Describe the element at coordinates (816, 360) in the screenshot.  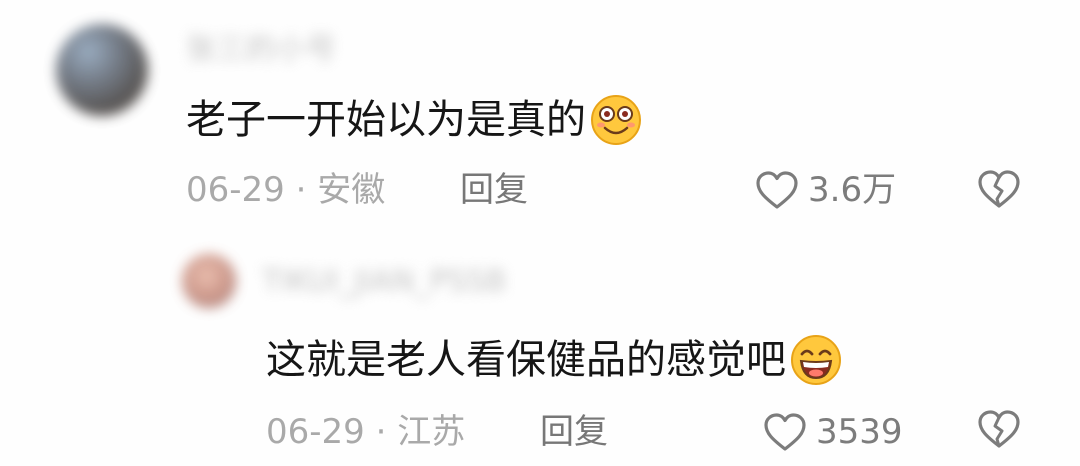
I see `grinning-face-icon` at that location.